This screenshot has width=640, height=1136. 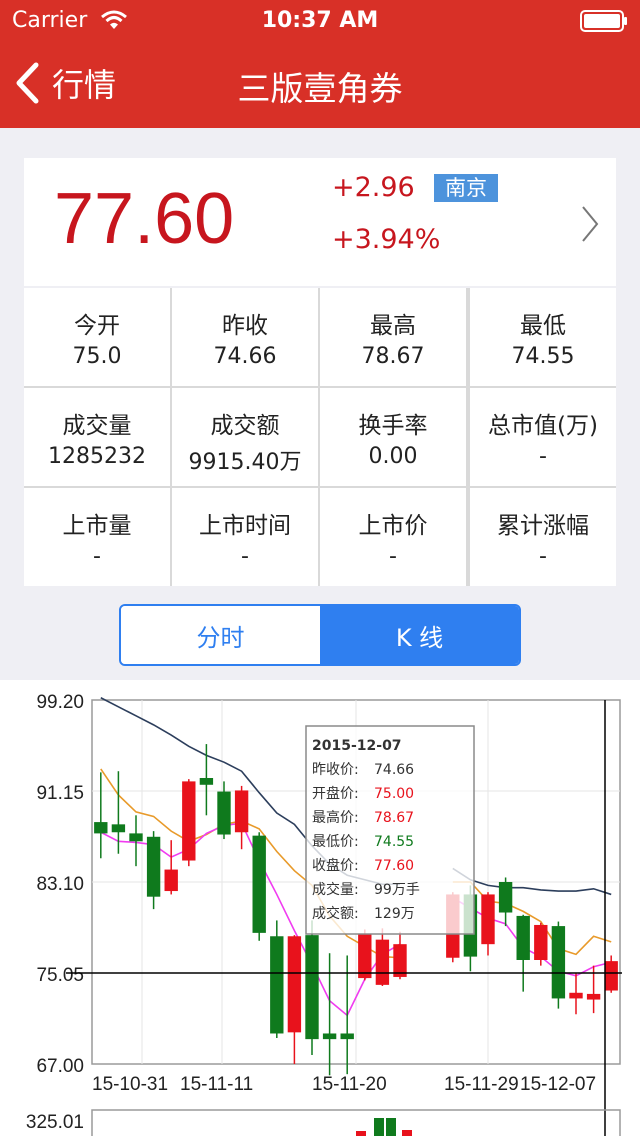 What do you see at coordinates (481, 1084) in the screenshot?
I see `x-tick-label: 15-11-29` at bounding box center [481, 1084].